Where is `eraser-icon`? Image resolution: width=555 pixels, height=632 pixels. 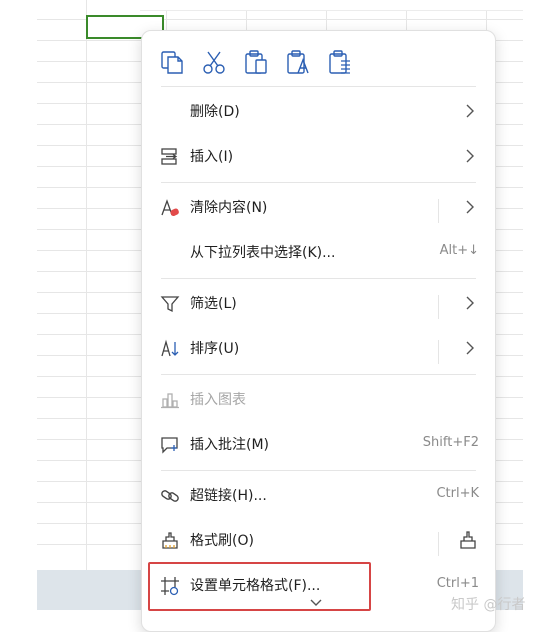
eraser-icon is located at coordinates (170, 208).